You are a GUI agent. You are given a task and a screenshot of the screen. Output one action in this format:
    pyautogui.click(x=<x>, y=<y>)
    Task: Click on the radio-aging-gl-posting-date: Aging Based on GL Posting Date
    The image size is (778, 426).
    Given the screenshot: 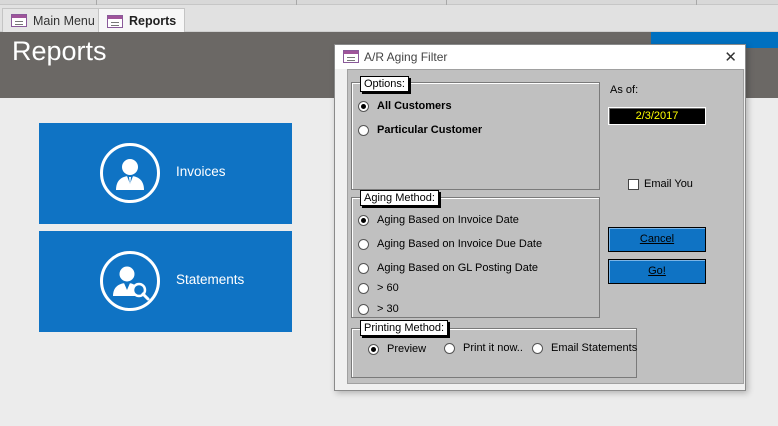 What is the action you would take?
    pyautogui.click(x=448, y=268)
    